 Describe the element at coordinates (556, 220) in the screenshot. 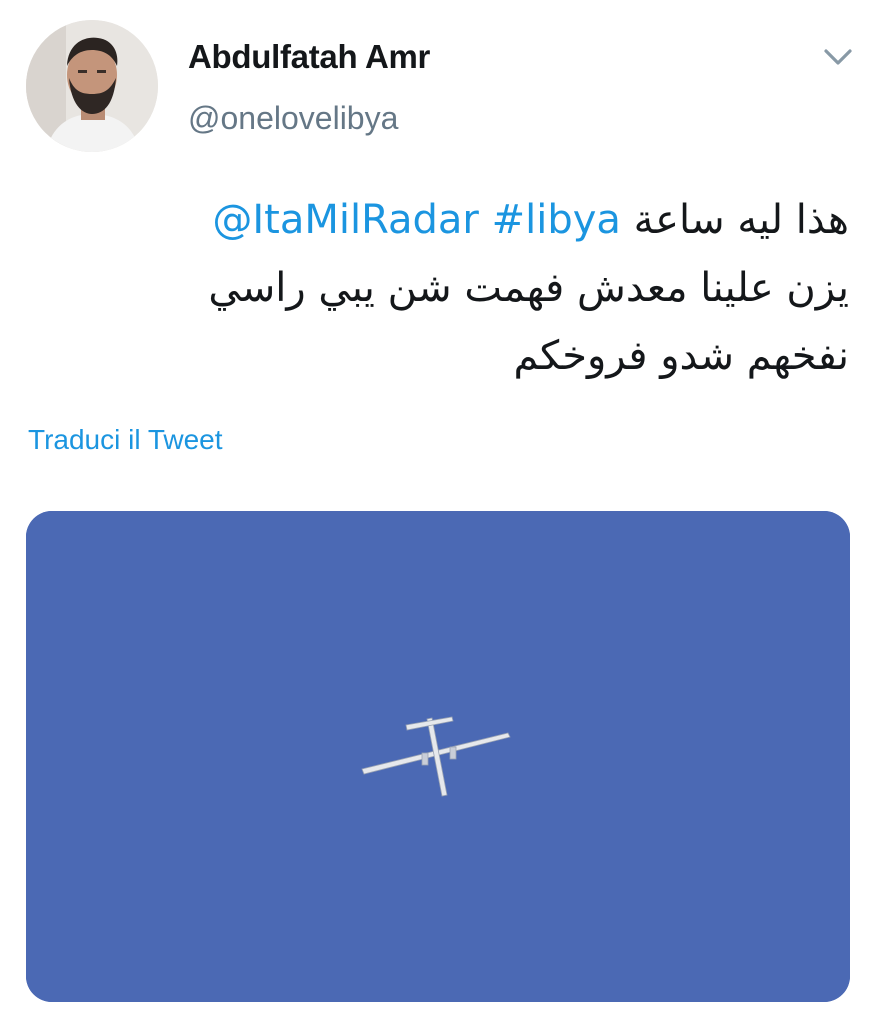

I see `hashtag-link: #libya` at that location.